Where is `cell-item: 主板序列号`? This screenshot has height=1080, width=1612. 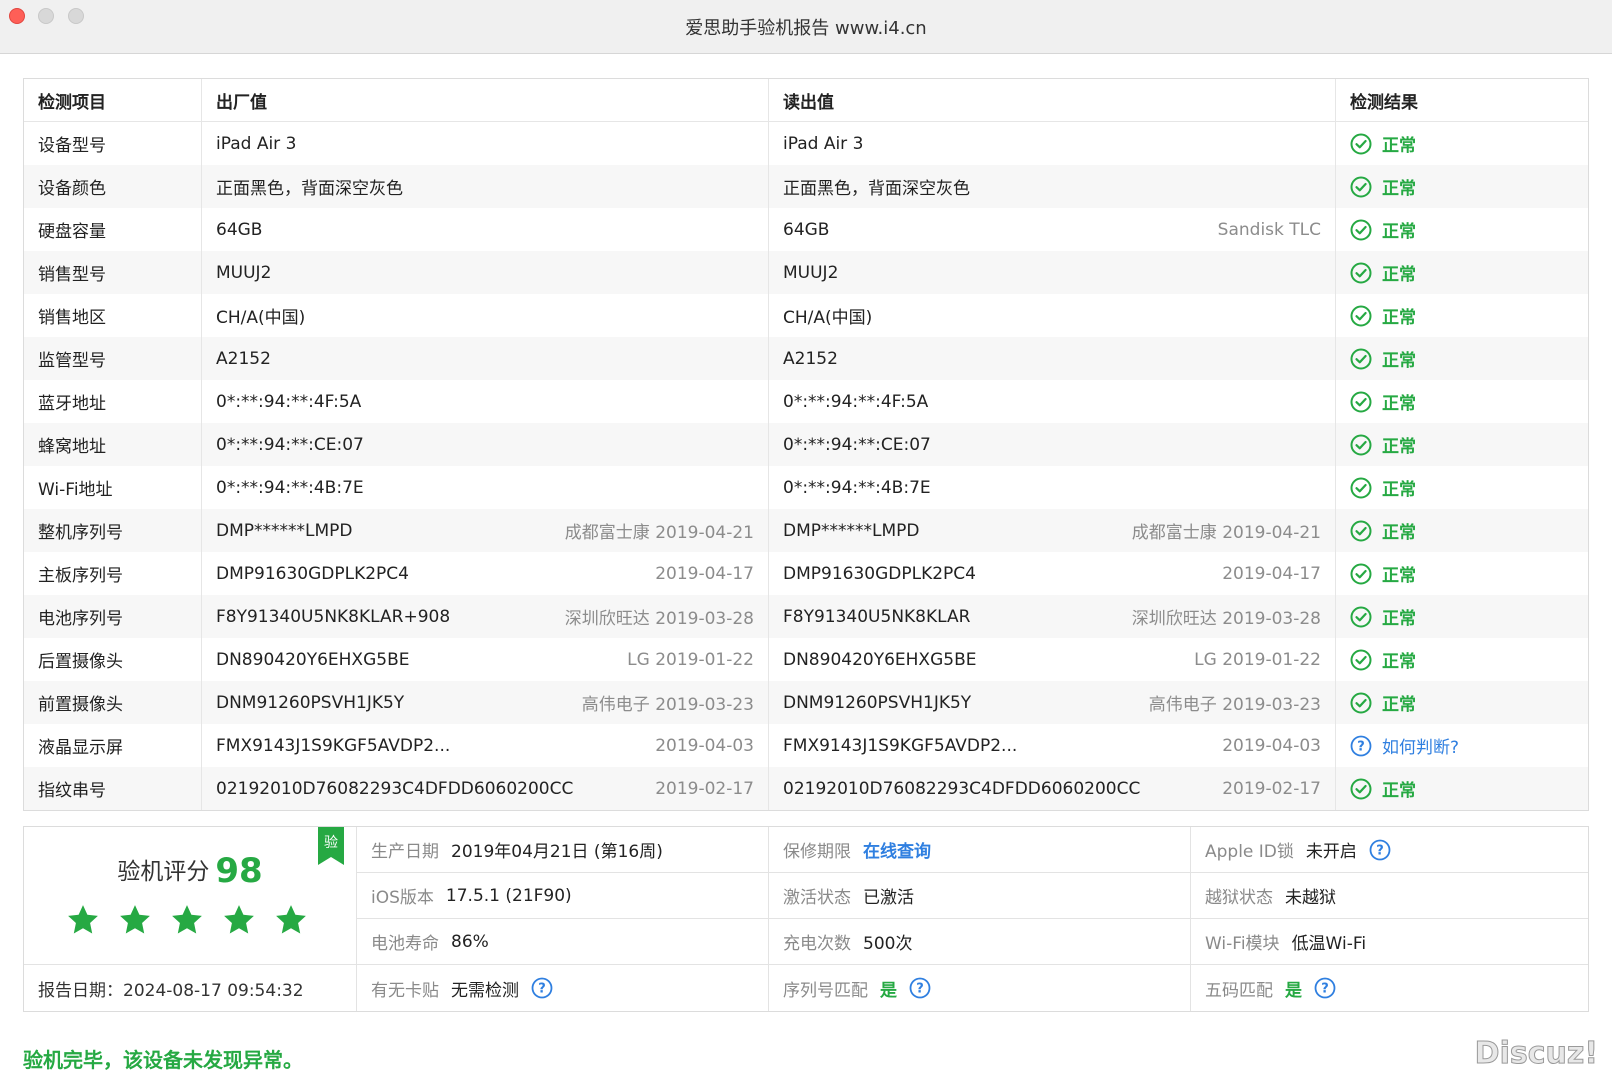 cell-item: 主板序列号 is located at coordinates (113, 573).